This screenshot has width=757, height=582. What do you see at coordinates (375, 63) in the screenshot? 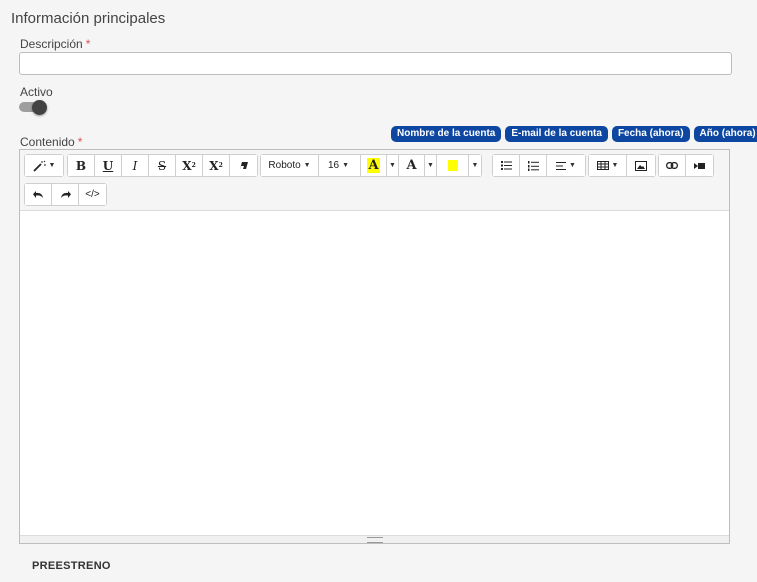
I see `description-input` at bounding box center [375, 63].